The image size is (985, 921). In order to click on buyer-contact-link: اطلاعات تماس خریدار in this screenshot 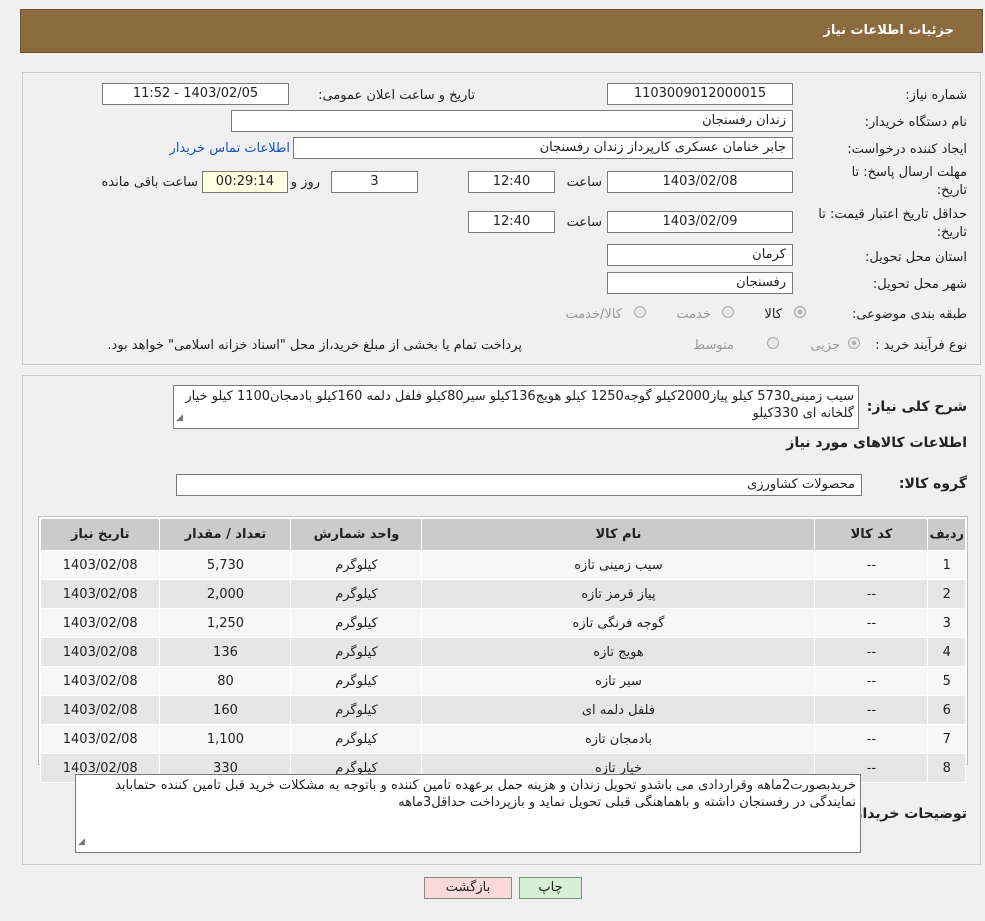, I will do `click(230, 148)`.